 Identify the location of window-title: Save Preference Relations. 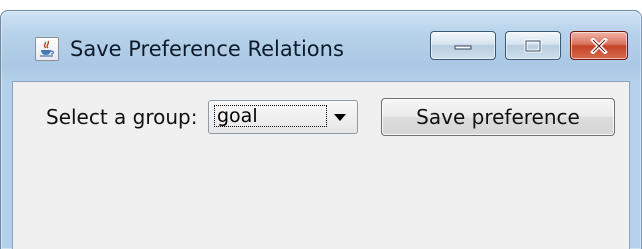
(207, 49).